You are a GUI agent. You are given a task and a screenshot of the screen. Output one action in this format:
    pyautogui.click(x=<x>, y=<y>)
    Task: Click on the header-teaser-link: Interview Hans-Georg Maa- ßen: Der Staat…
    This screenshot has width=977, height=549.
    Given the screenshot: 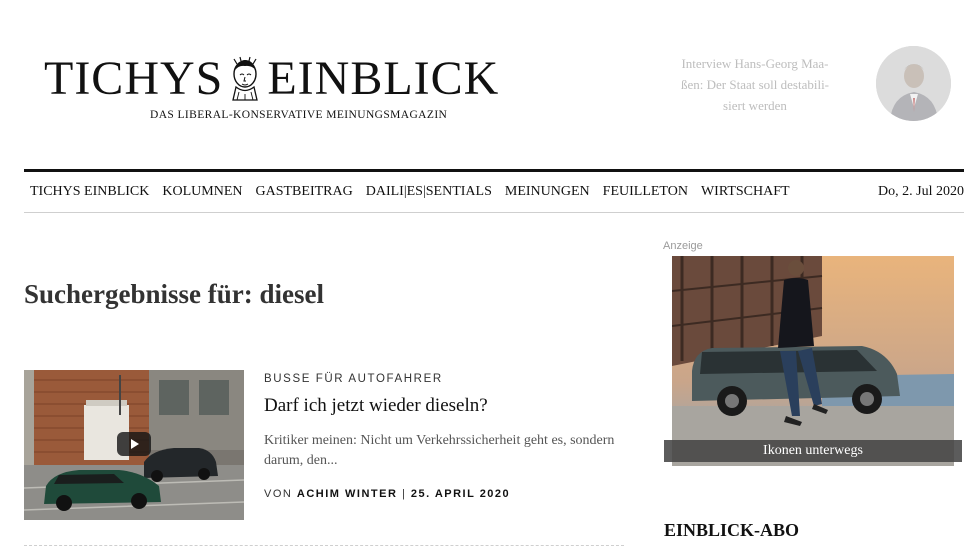 What is the action you would take?
    pyautogui.click(x=755, y=84)
    